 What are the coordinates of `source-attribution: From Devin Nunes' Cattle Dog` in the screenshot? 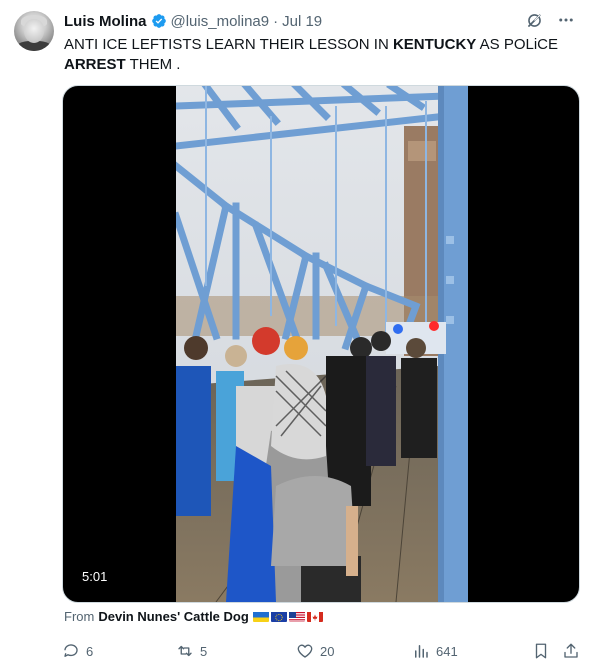 It's located at (193, 616).